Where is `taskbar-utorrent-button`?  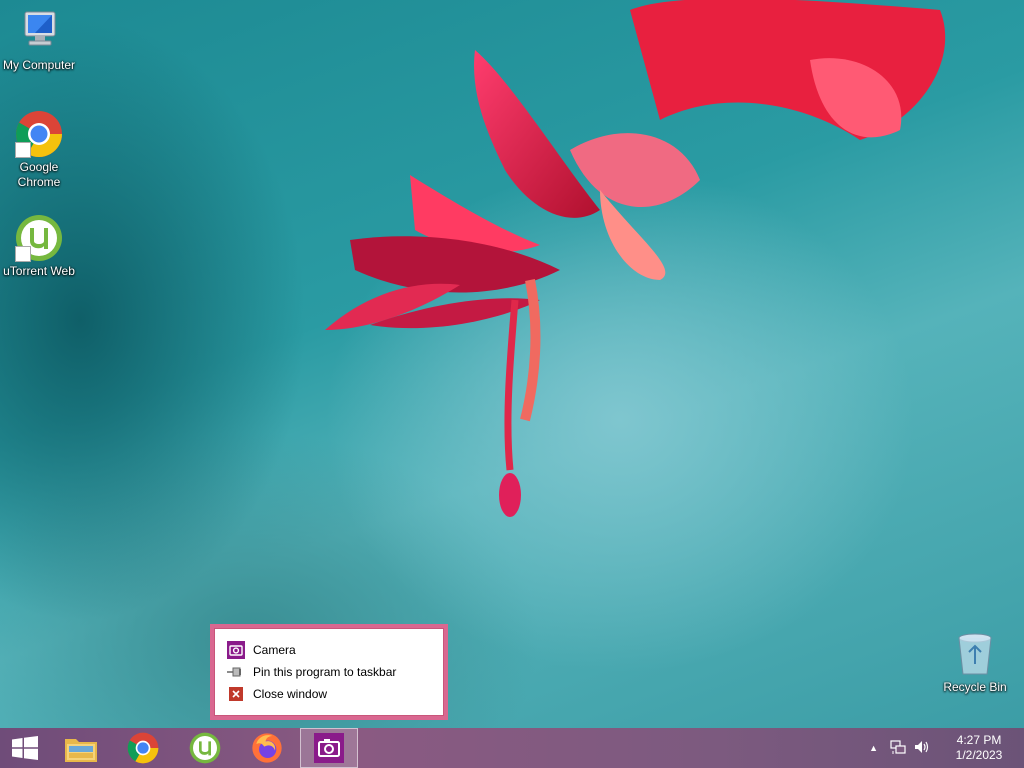
taskbar-utorrent-button is located at coordinates (205, 748).